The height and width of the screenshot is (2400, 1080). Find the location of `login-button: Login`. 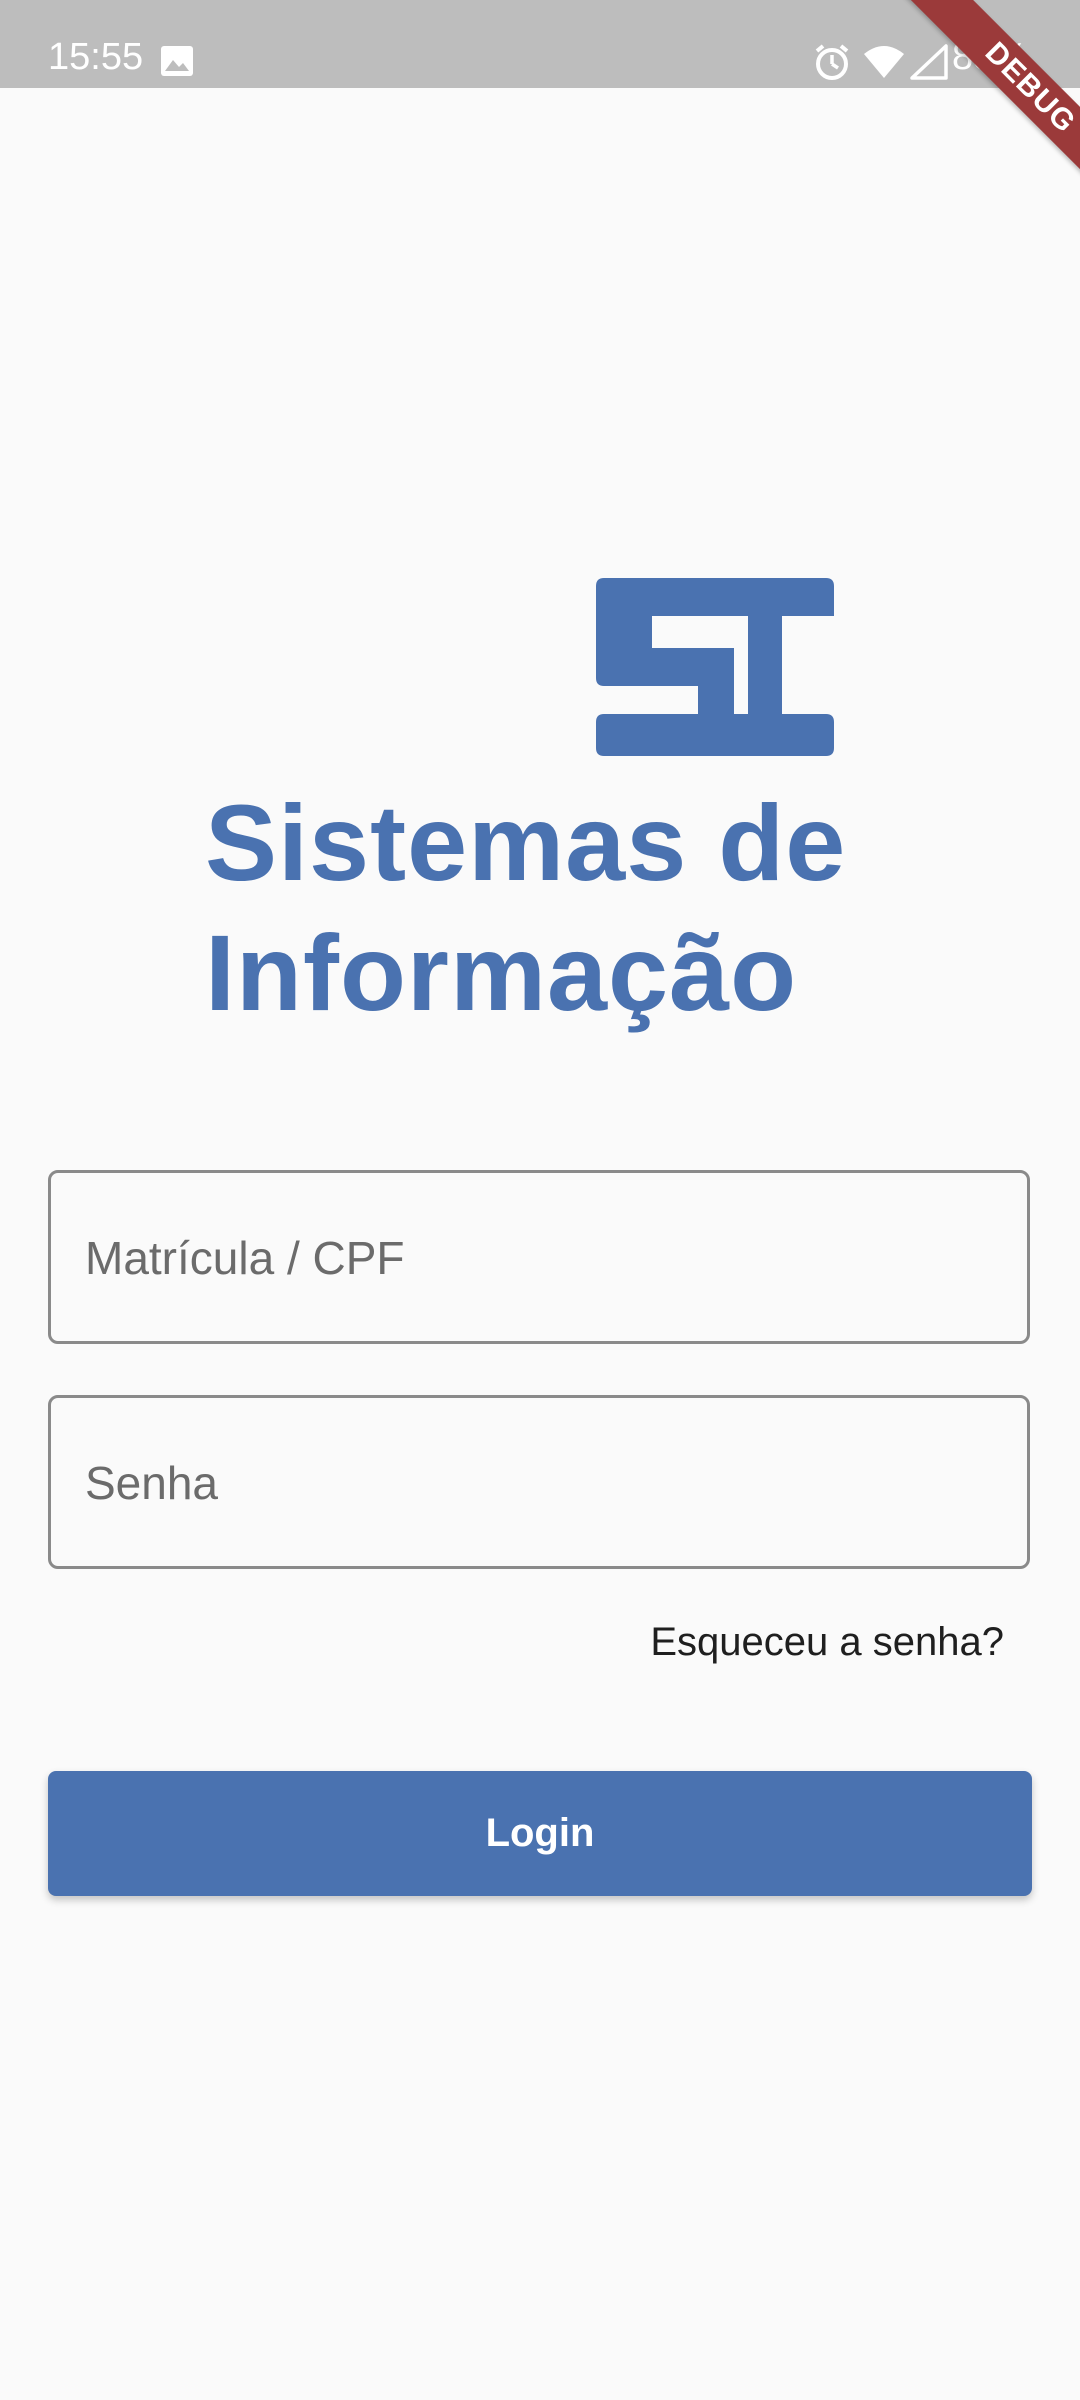

login-button: Login is located at coordinates (540, 1833).